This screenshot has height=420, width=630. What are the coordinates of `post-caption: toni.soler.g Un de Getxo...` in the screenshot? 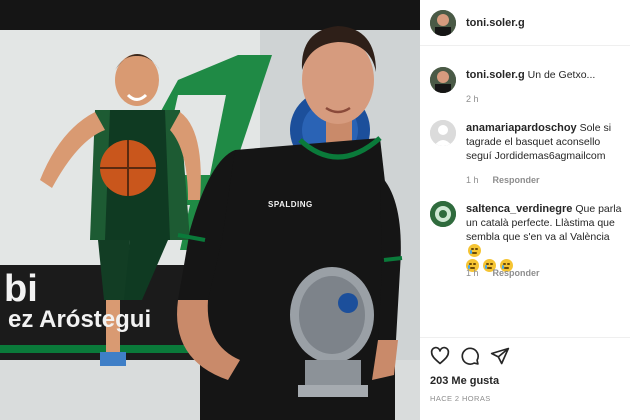 It's located at (545, 75).